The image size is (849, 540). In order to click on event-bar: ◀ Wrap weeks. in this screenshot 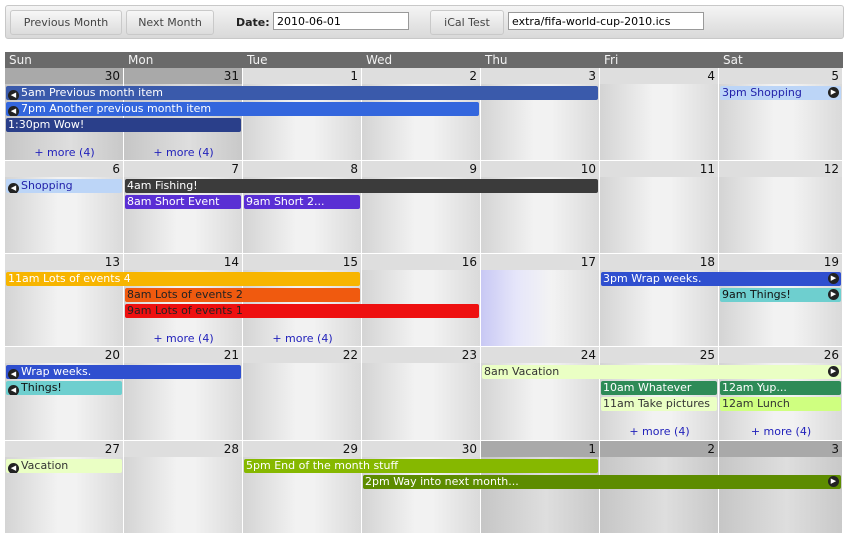, I will do `click(123, 372)`.